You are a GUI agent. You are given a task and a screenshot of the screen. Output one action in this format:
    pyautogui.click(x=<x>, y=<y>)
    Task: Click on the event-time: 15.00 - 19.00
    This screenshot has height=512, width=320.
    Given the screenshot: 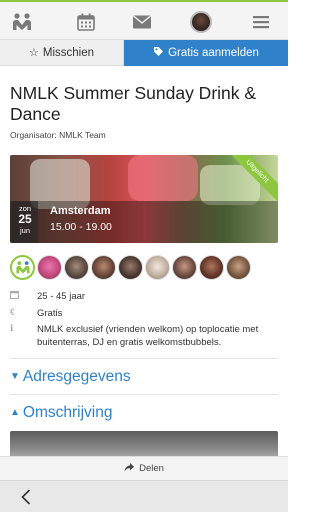 What is the action you would take?
    pyautogui.click(x=81, y=227)
    